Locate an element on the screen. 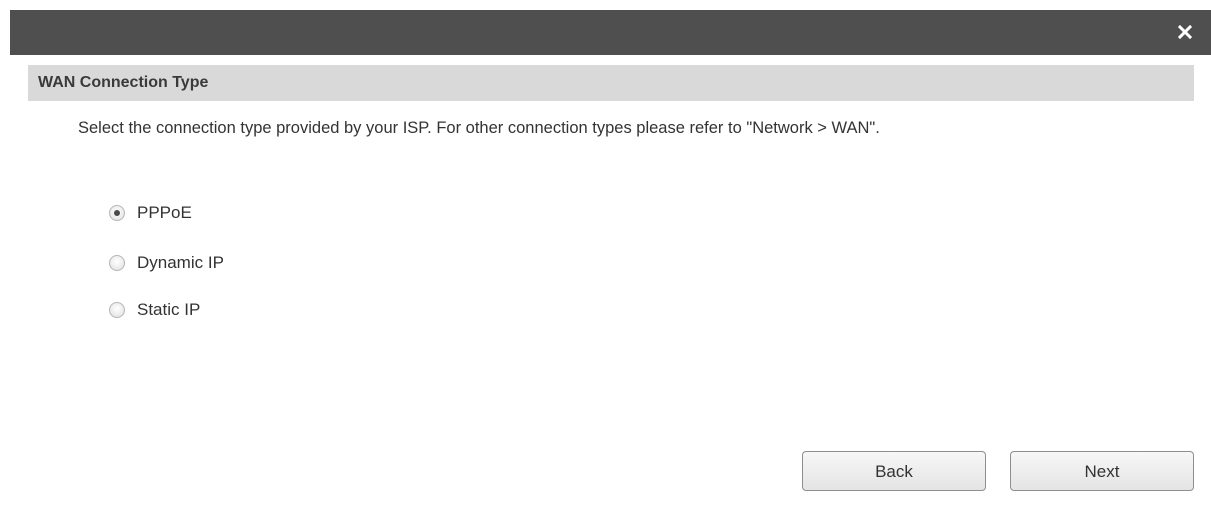  section-title: WAN Connection Type is located at coordinates (123, 82).